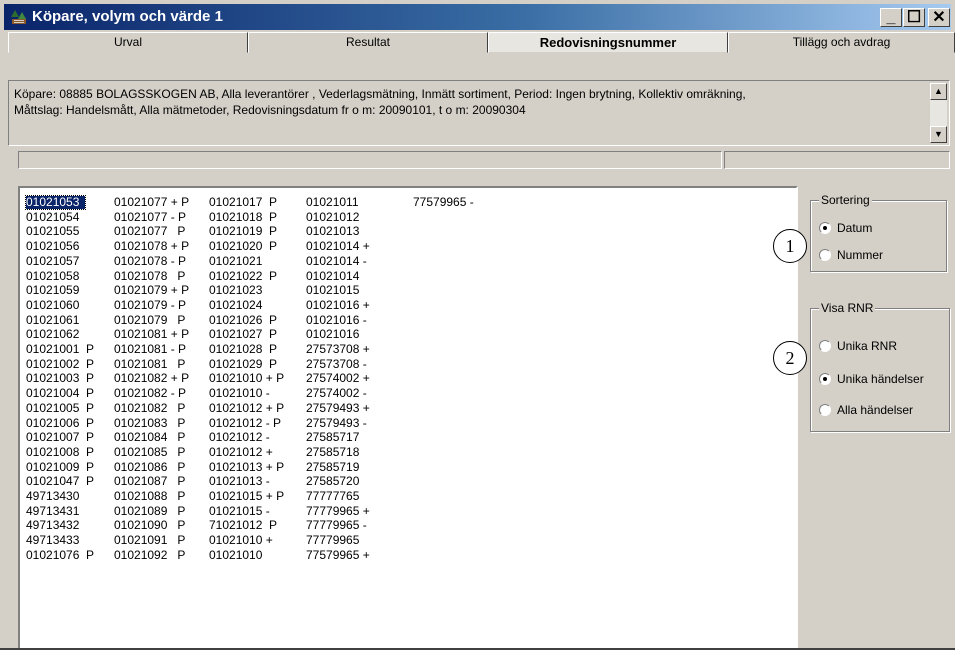 This screenshot has height=650, width=955. What do you see at coordinates (236, 554) in the screenshot?
I see `list-cell: 01021010` at bounding box center [236, 554].